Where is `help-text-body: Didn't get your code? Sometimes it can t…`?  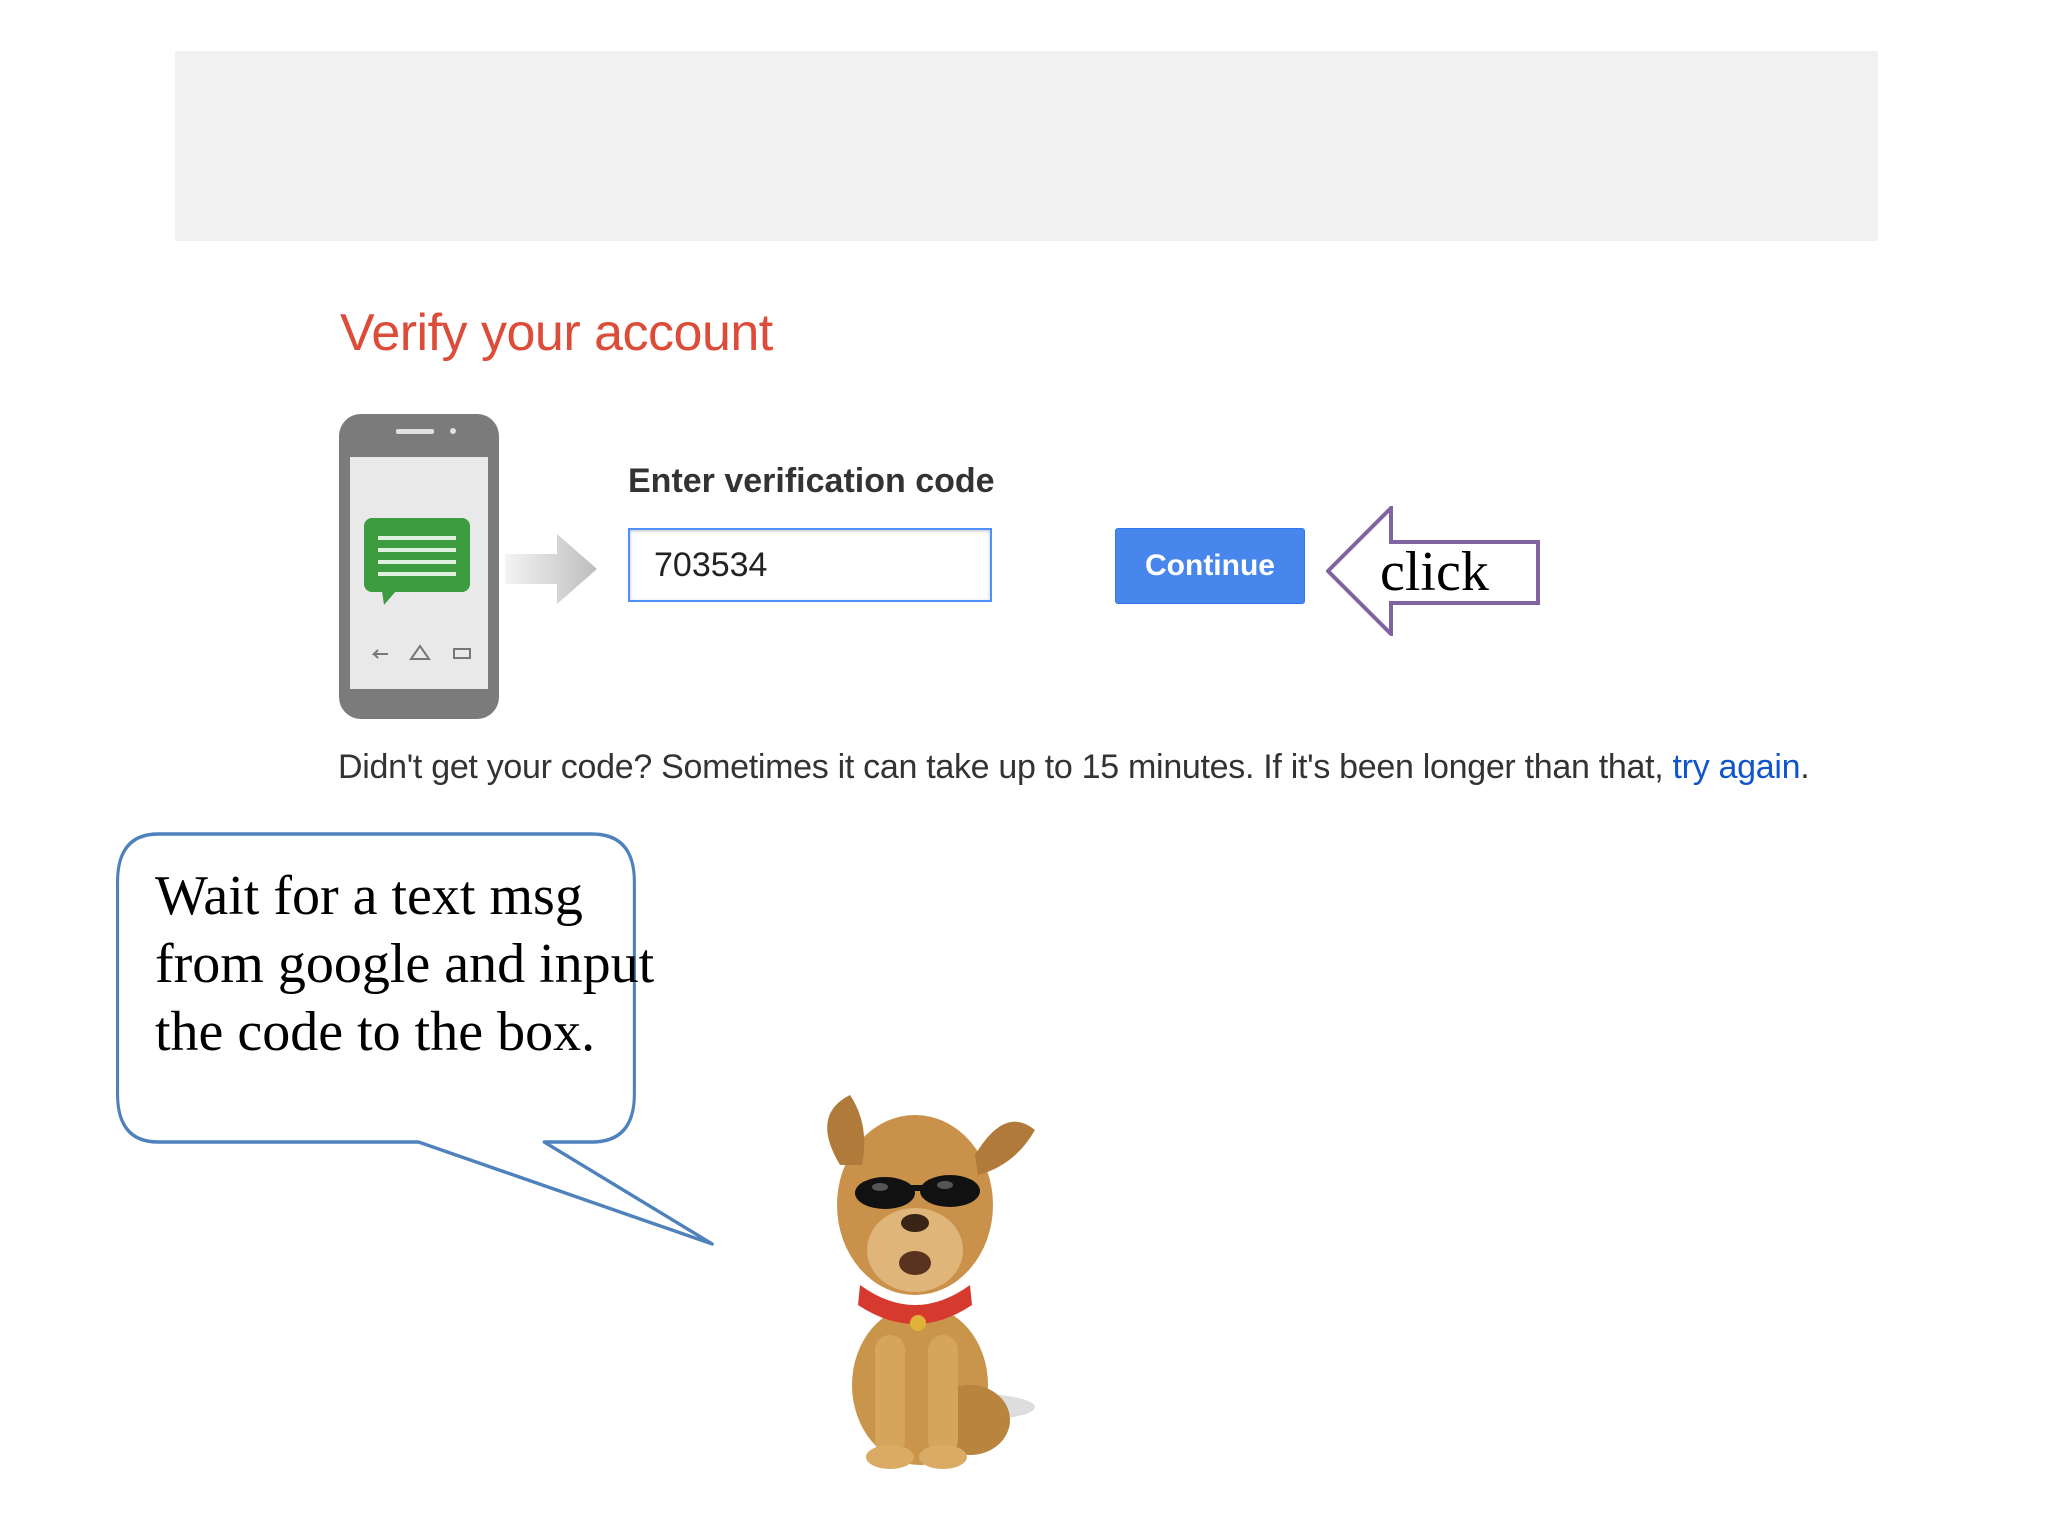
help-text-body: Didn't get your code? Sometimes it can t… is located at coordinates (1005, 767).